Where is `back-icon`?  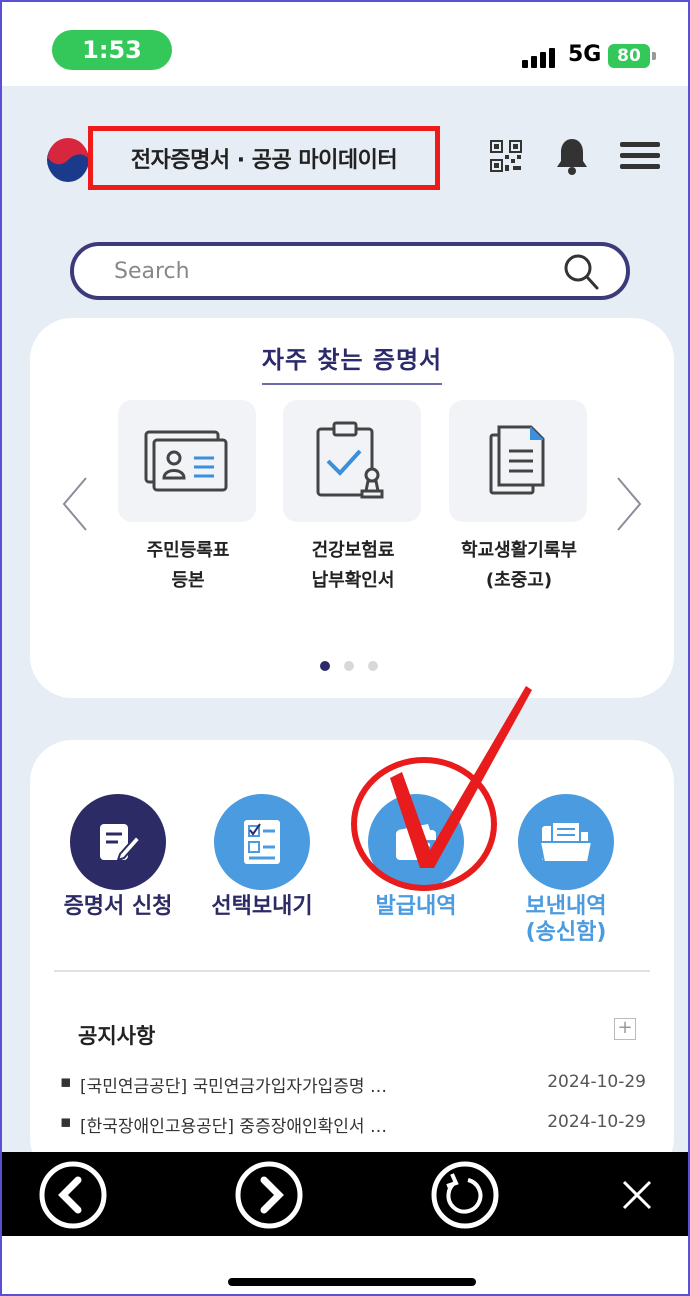
back-icon is located at coordinates (73, 1195).